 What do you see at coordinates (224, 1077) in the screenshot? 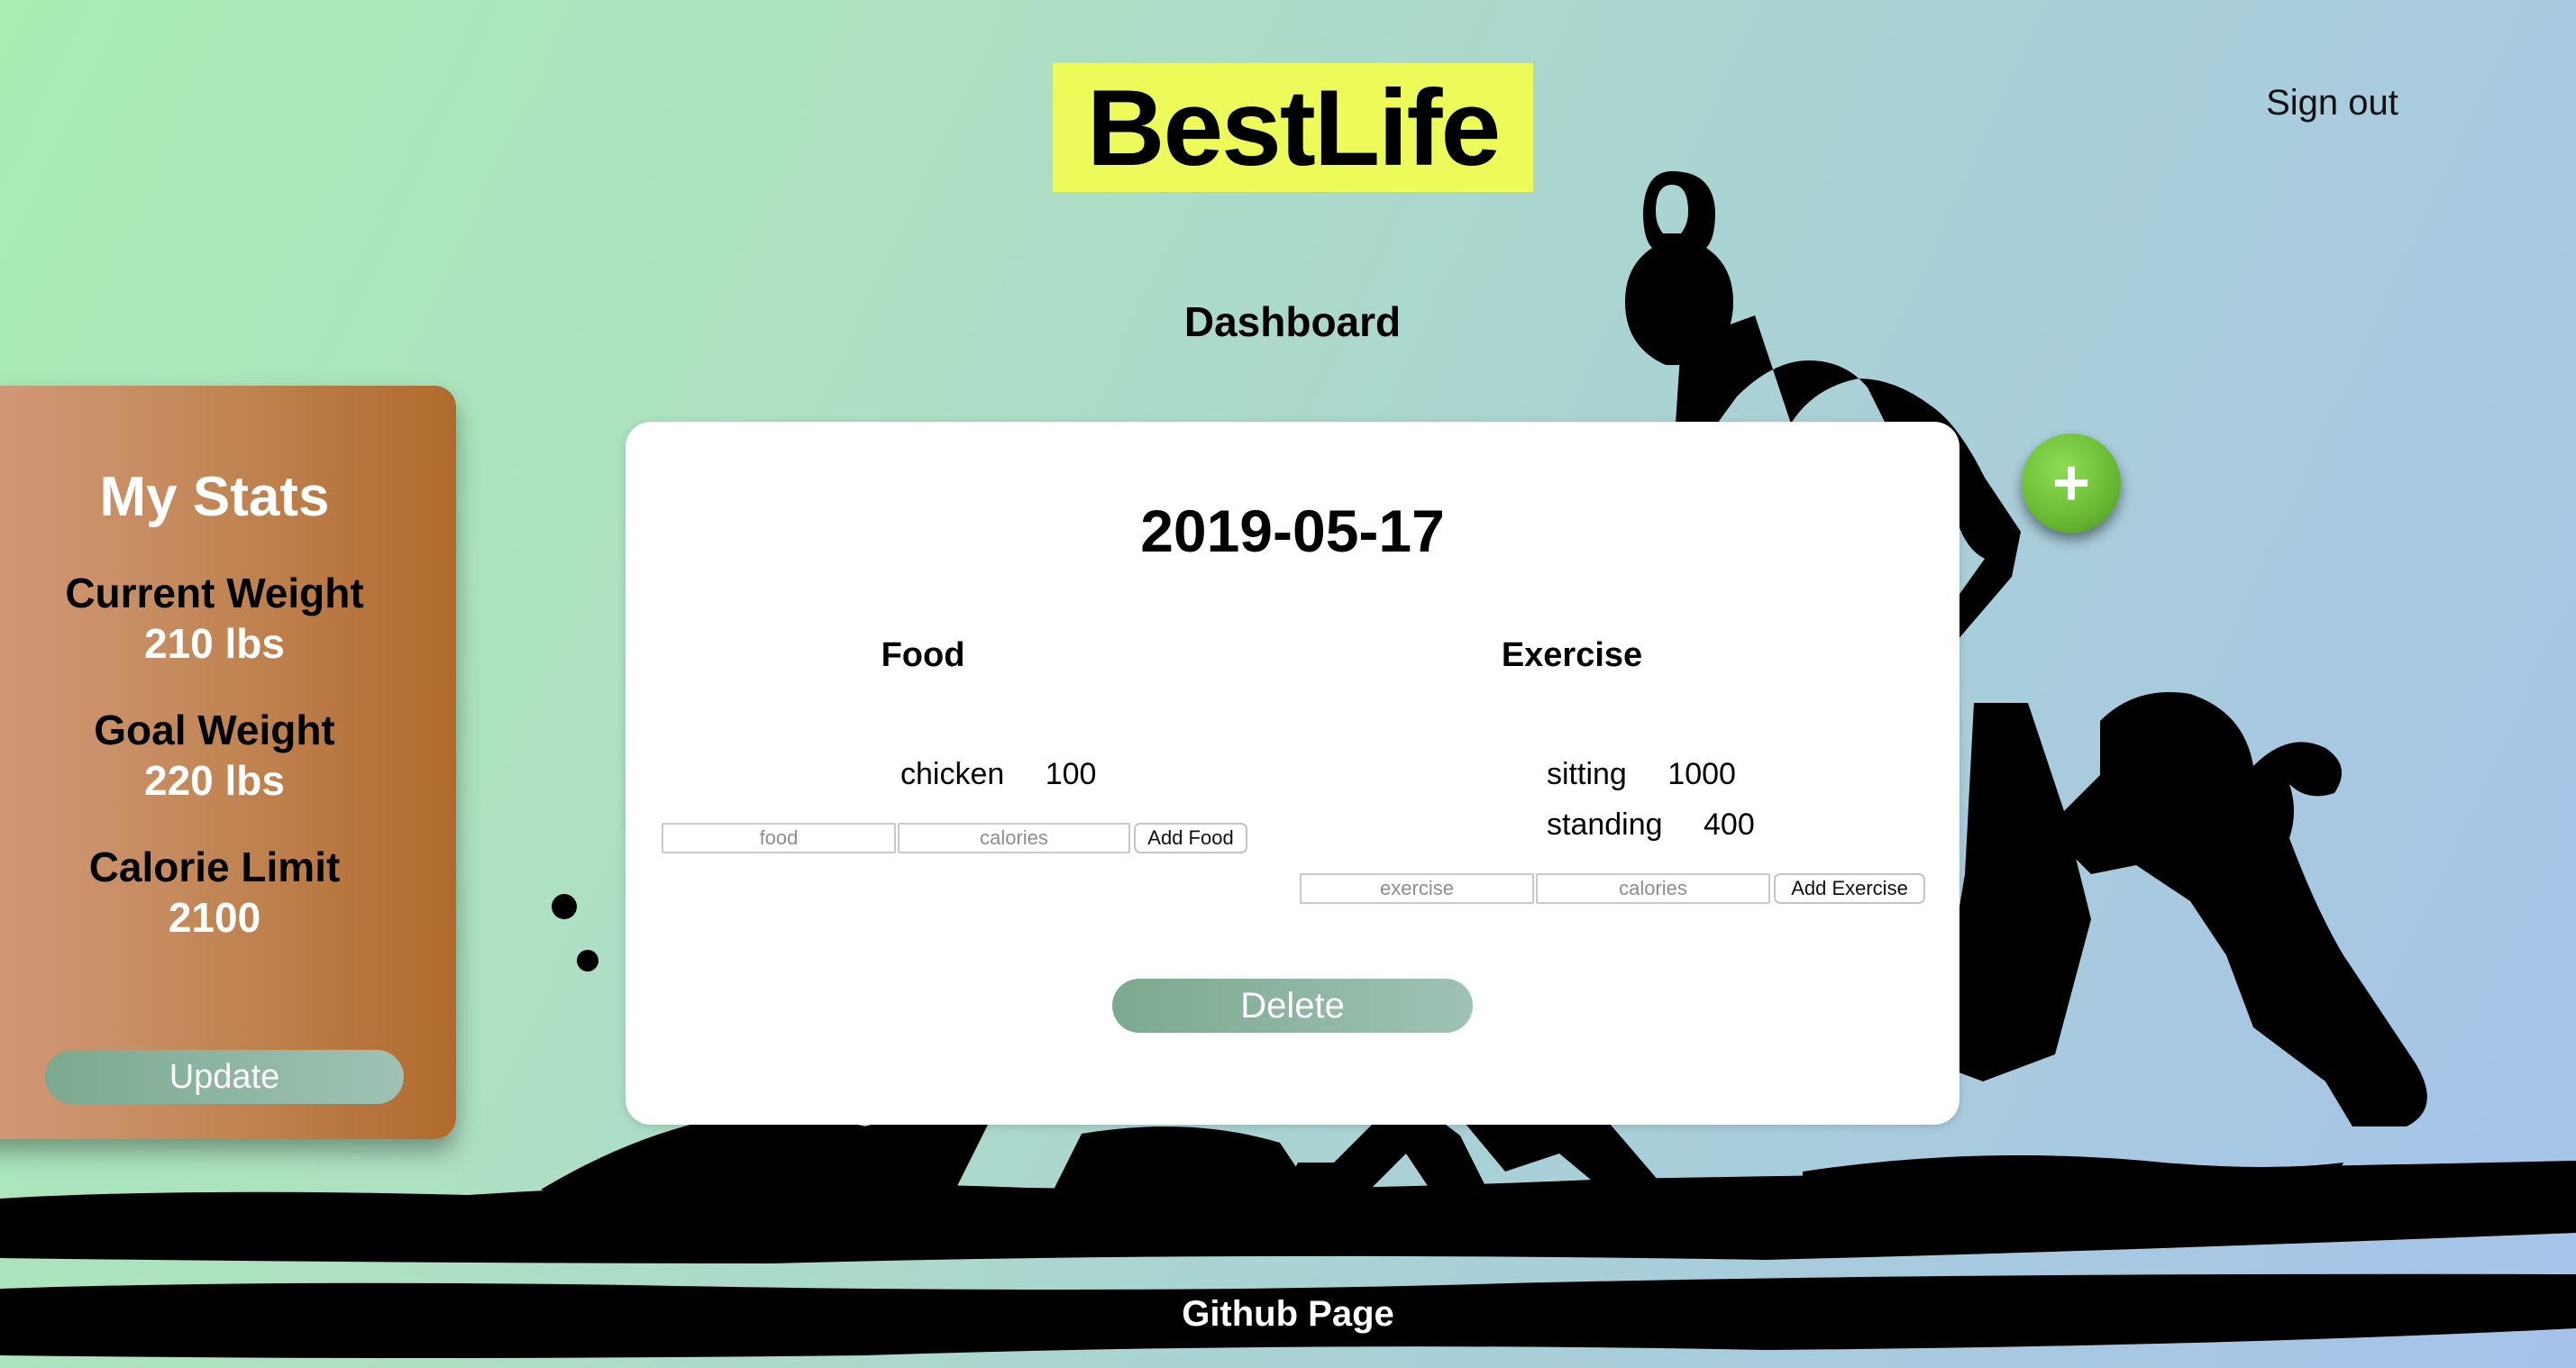
I see `update-stats-button: Update` at bounding box center [224, 1077].